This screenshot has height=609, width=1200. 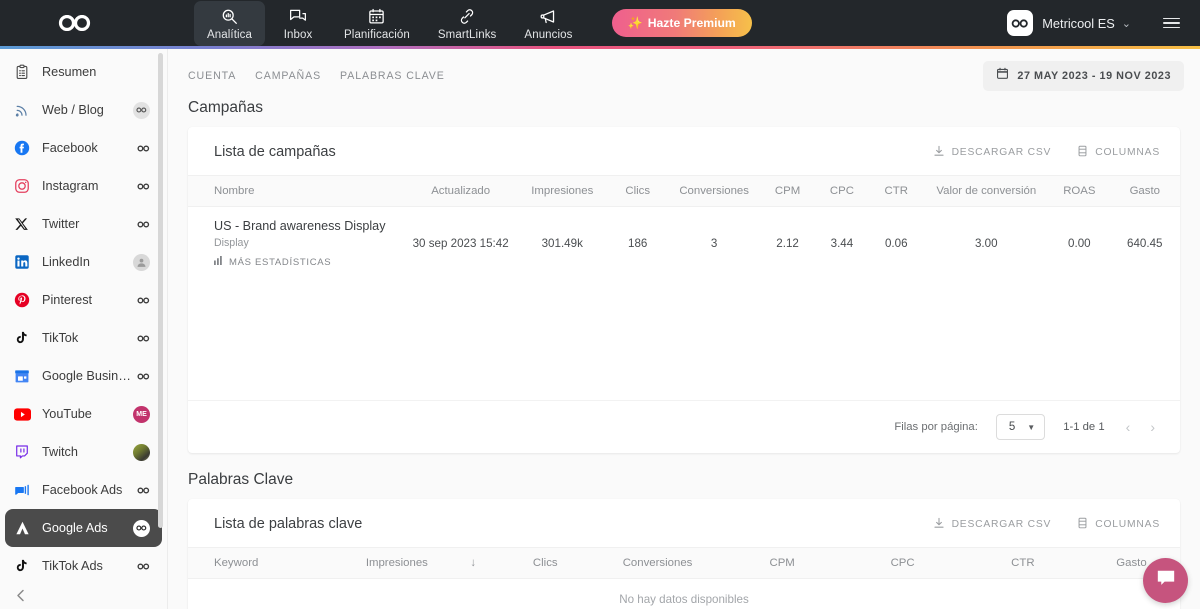 I want to click on nav-item-anuncios: Anuncios, so click(x=548, y=23).